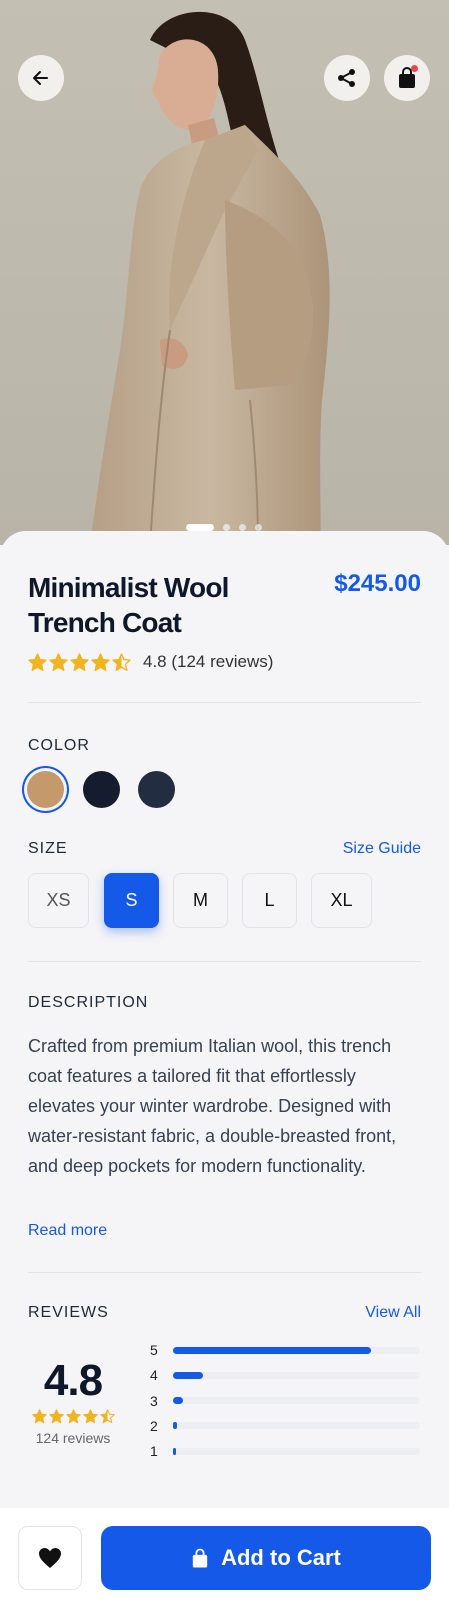 The image size is (449, 1600). What do you see at coordinates (68, 1312) in the screenshot?
I see `reviews-label: REVIEWS` at bounding box center [68, 1312].